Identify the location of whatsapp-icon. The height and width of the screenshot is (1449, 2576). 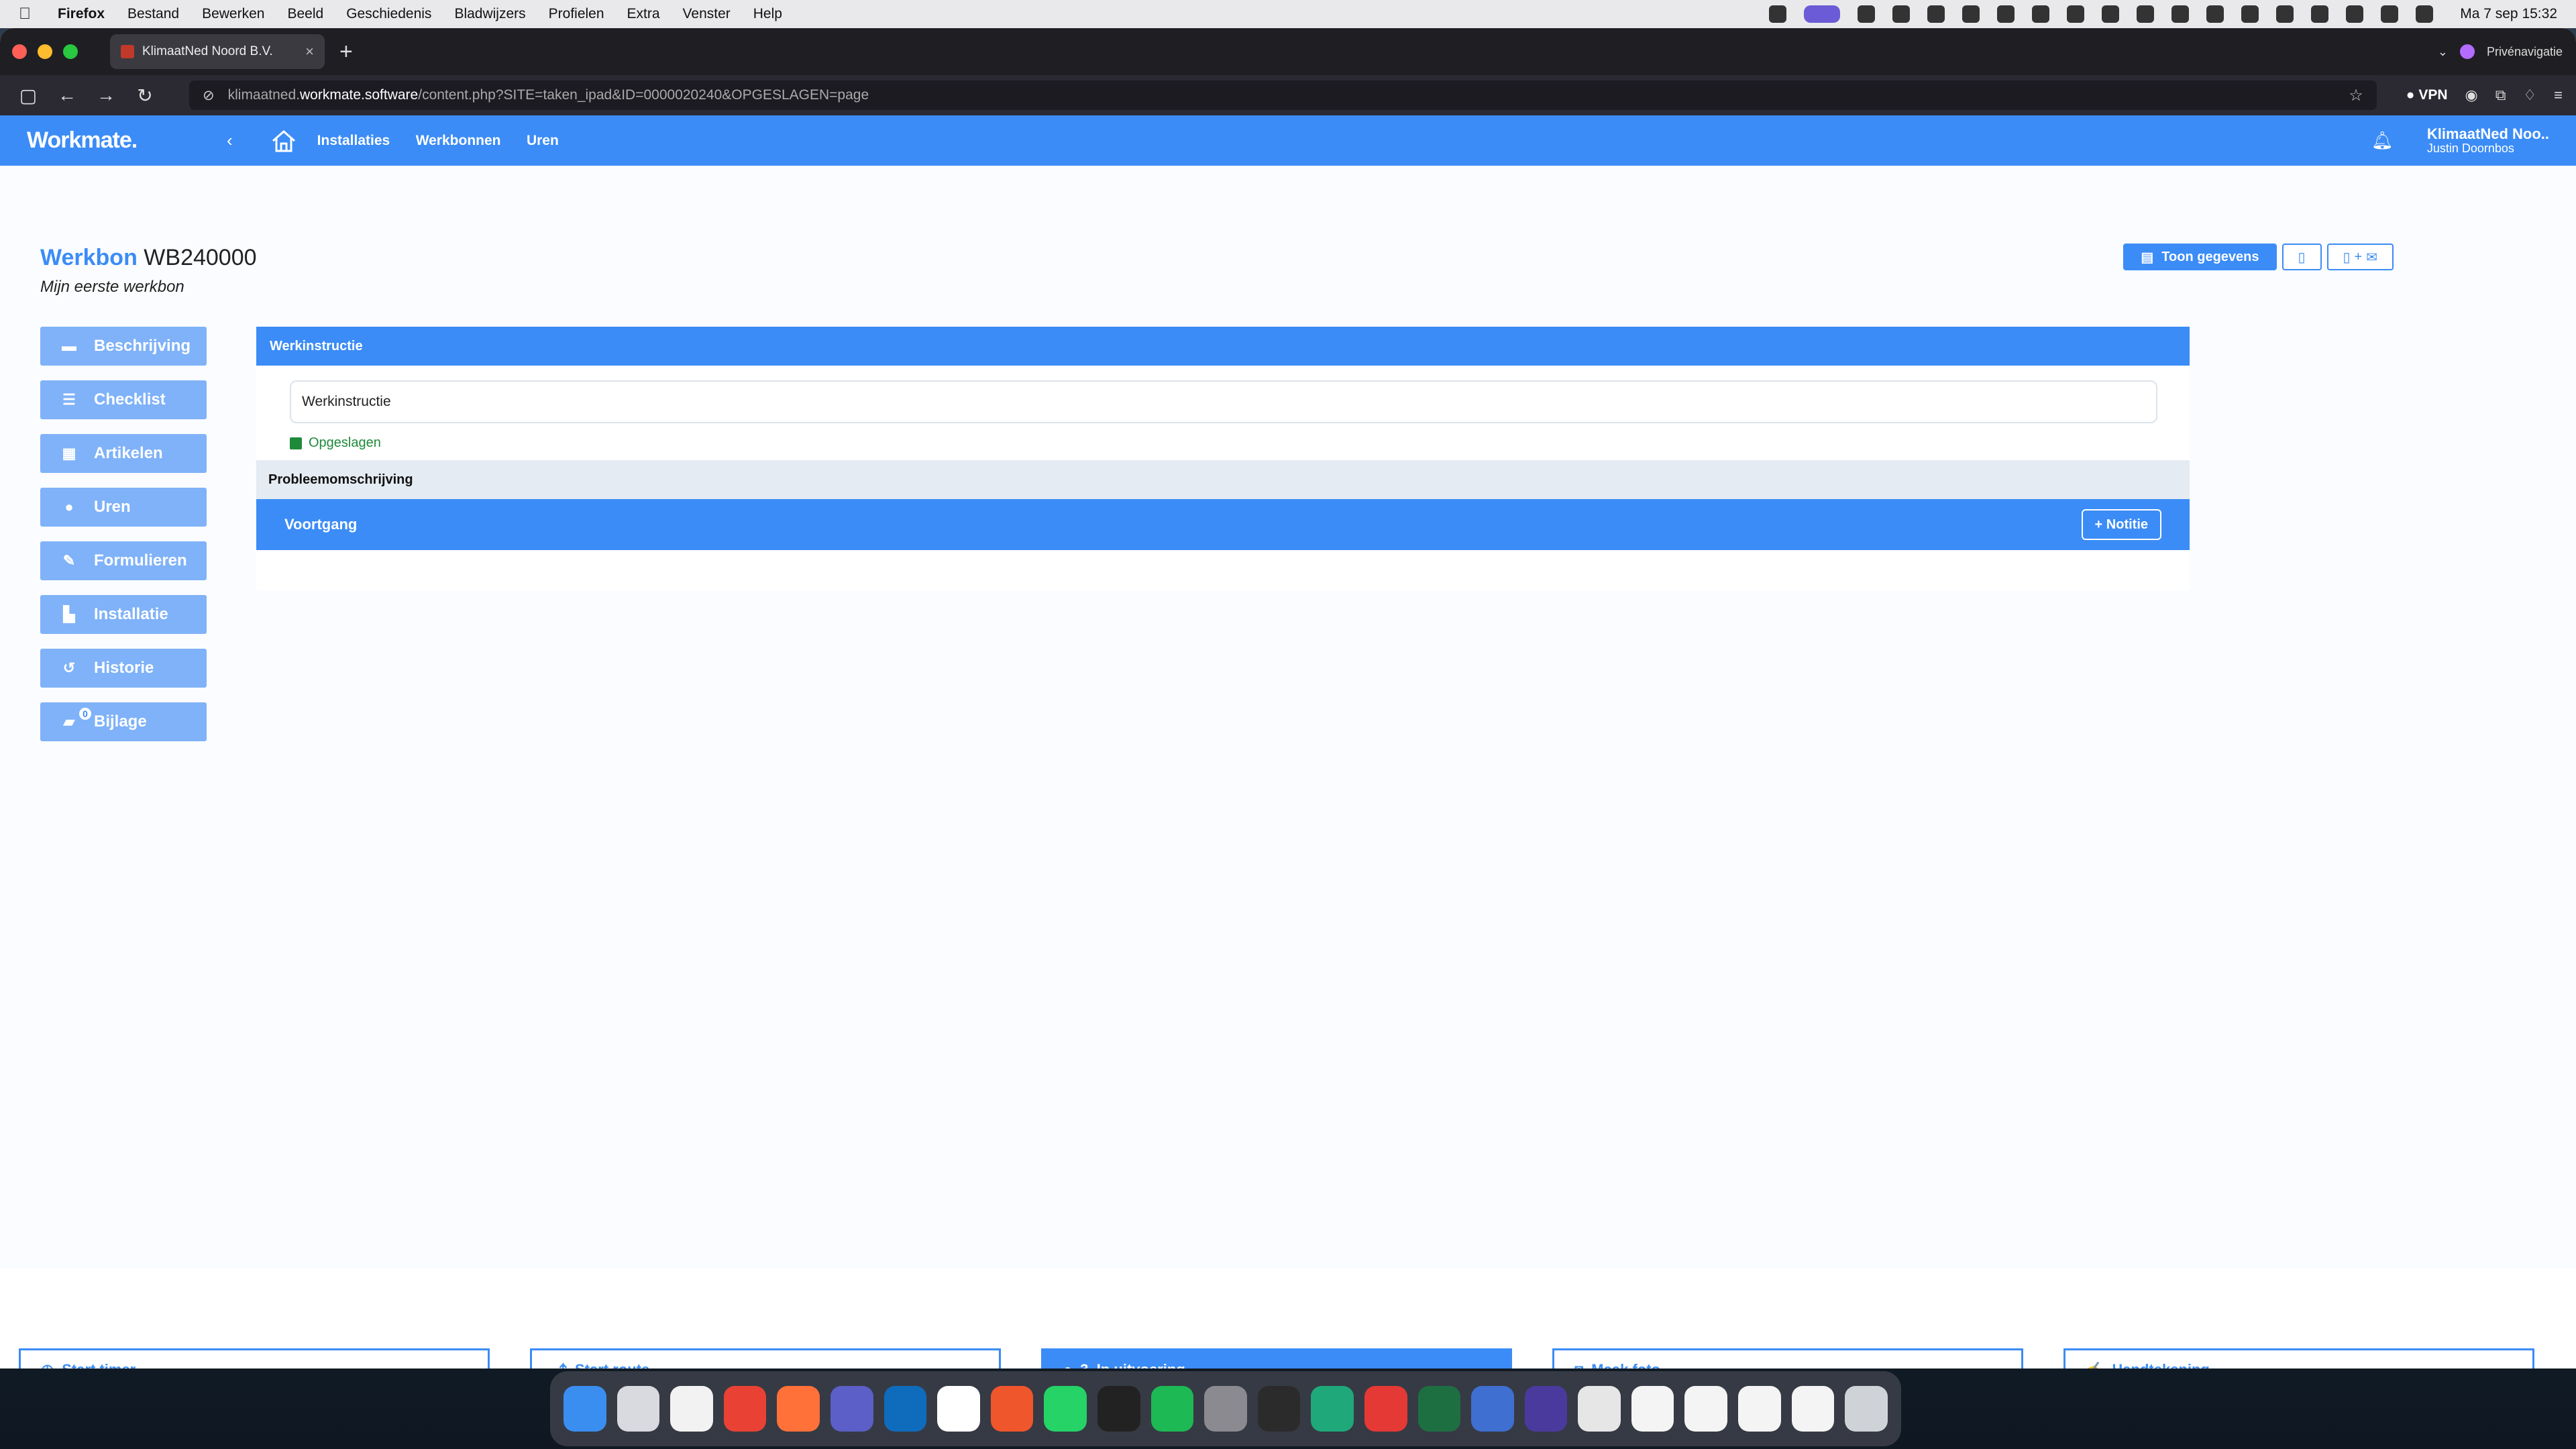
(1065, 1409).